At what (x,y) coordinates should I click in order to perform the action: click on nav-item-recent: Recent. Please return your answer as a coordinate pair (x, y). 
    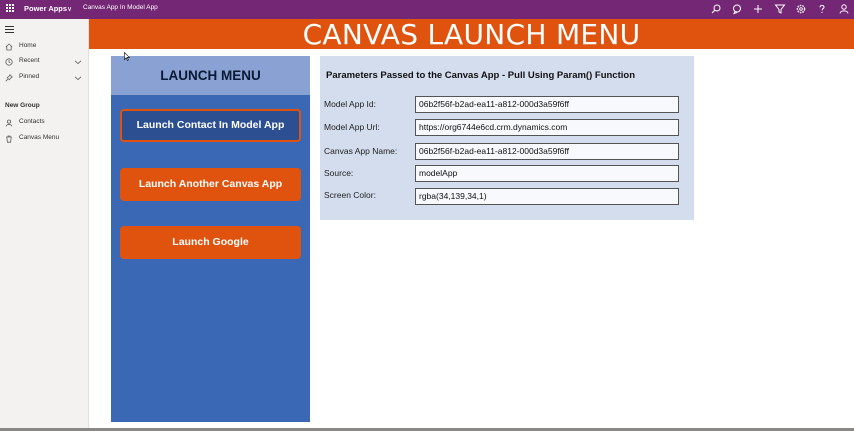
    Looking at the image, I should click on (44, 62).